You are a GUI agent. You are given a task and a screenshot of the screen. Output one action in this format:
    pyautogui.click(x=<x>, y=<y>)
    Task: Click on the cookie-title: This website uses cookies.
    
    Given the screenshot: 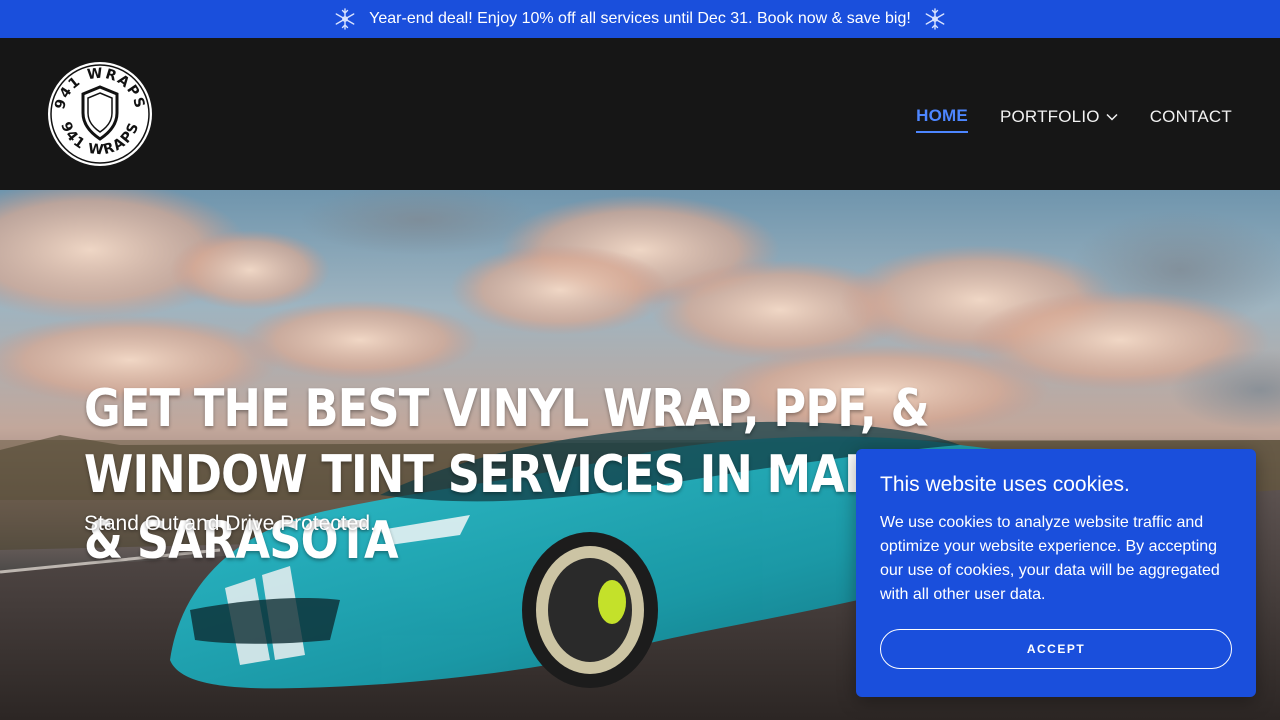 What is the action you would take?
    pyautogui.click(x=1005, y=484)
    